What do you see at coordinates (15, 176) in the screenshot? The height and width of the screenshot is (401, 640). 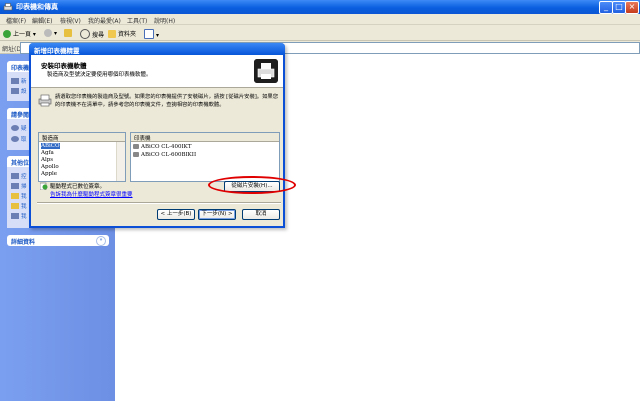 I see `control-panel-icon` at bounding box center [15, 176].